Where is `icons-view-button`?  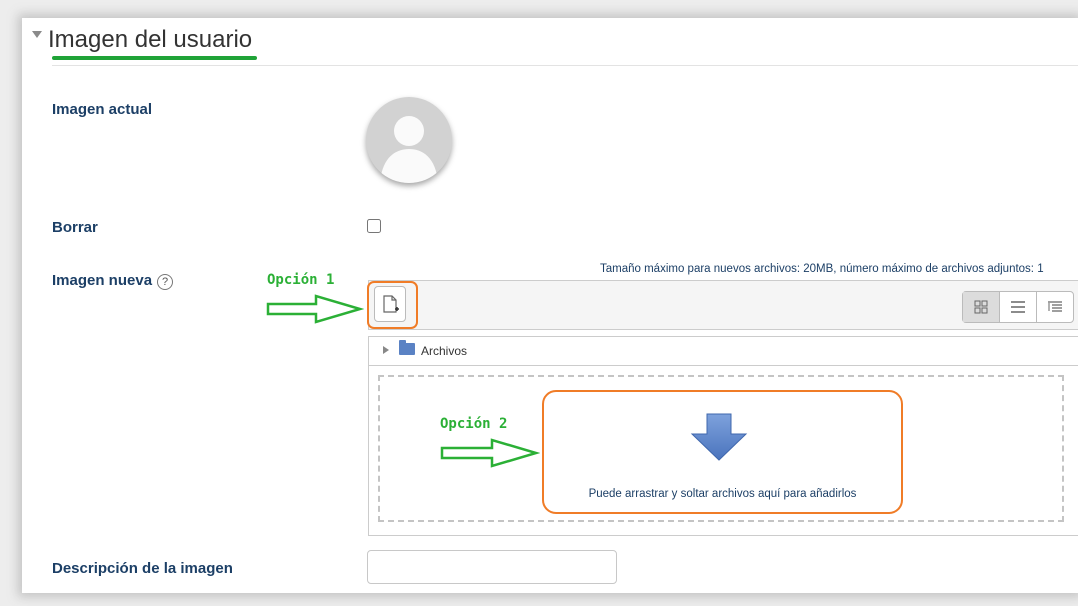 icons-view-button is located at coordinates (981, 307).